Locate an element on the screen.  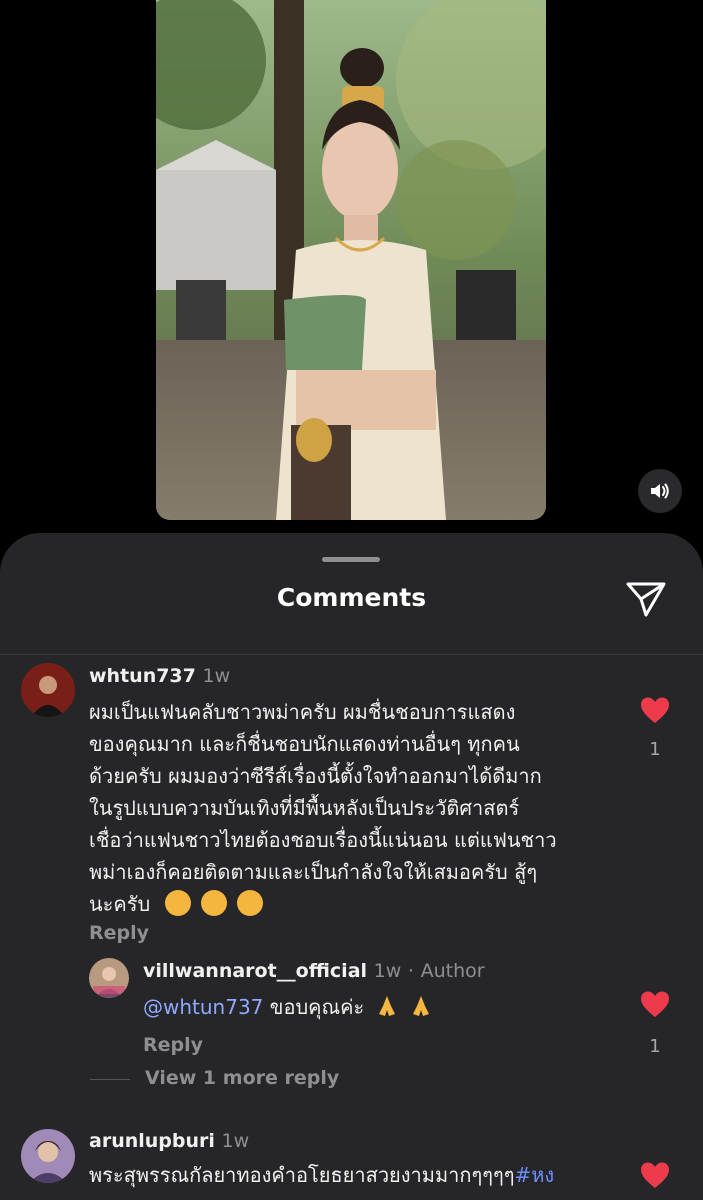
speaker-icon is located at coordinates (660, 491).